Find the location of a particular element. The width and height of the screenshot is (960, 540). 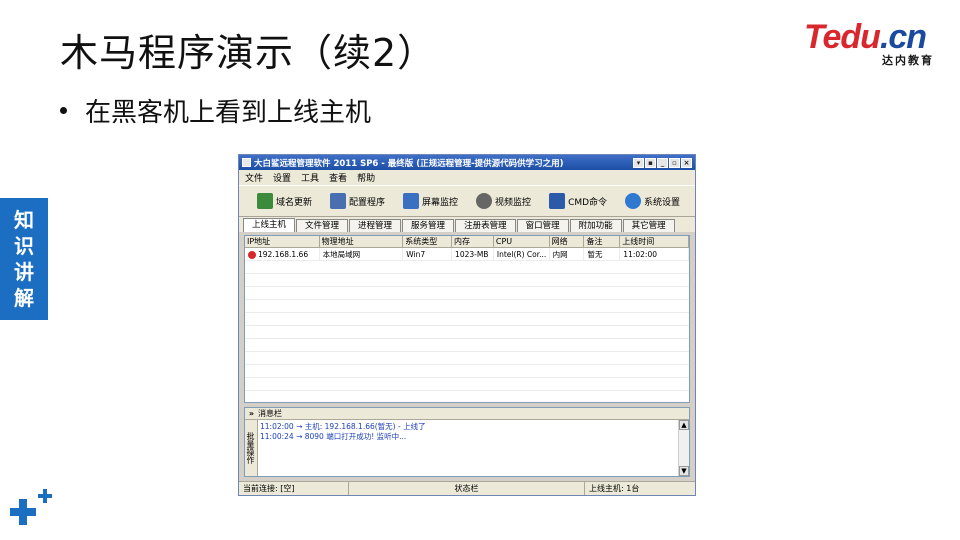

cell-network: 内网 is located at coordinates (567, 254).